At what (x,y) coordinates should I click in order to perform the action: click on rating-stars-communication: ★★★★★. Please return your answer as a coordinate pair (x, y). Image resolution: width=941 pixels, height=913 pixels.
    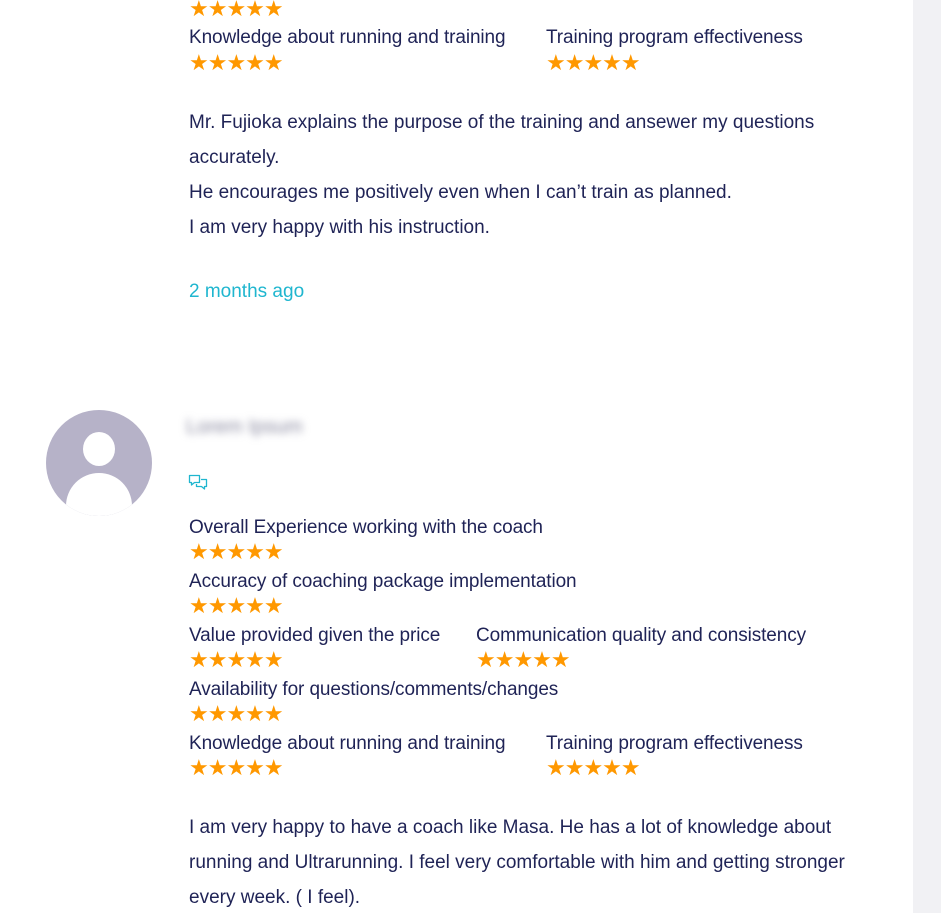
    Looking at the image, I should click on (523, 659).